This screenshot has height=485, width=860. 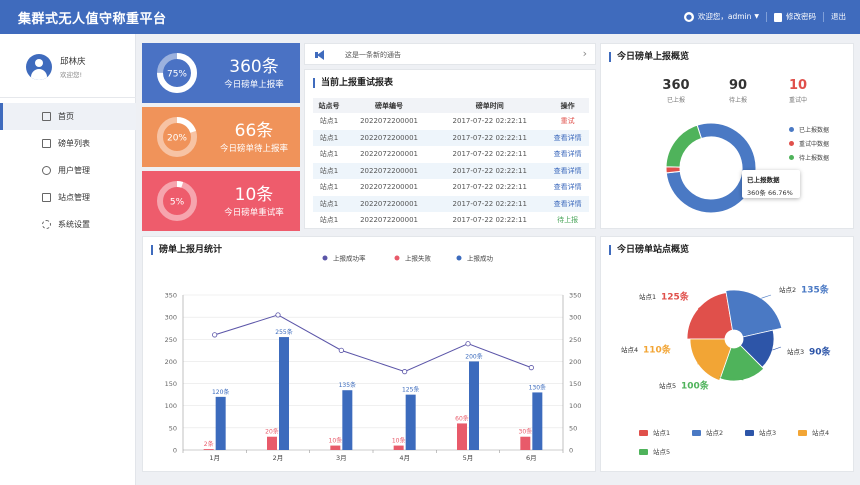 What do you see at coordinates (684, 146) in the screenshot?
I see `donut-slice` at bounding box center [684, 146].